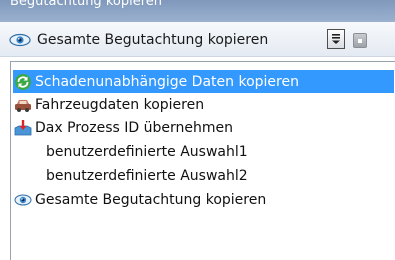 This screenshot has height=260, width=395. What do you see at coordinates (147, 151) in the screenshot?
I see `menu-item-label: benutzerdefinierte Auswahl1` at bounding box center [147, 151].